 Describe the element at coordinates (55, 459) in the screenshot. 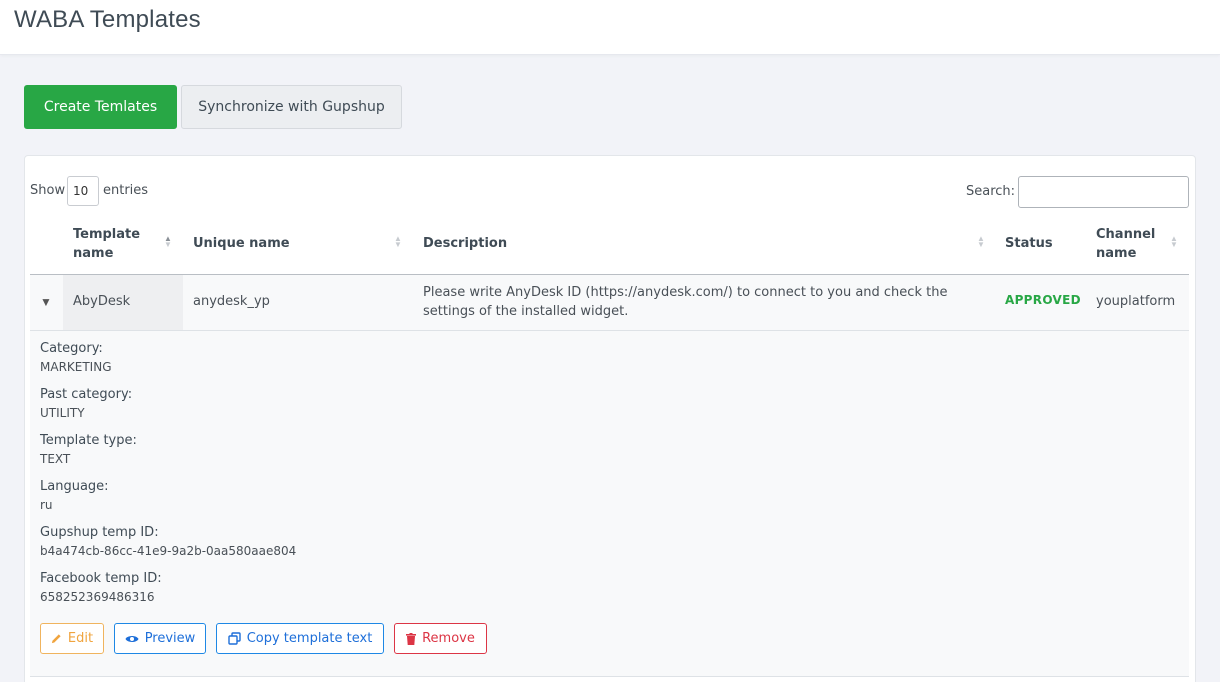

I see `detail-value: TEXT` at that location.